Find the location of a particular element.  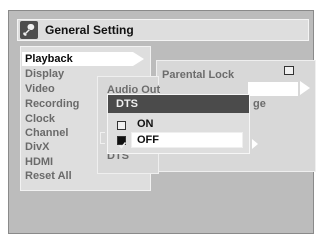

menu-item-display: Display is located at coordinates (44, 74).